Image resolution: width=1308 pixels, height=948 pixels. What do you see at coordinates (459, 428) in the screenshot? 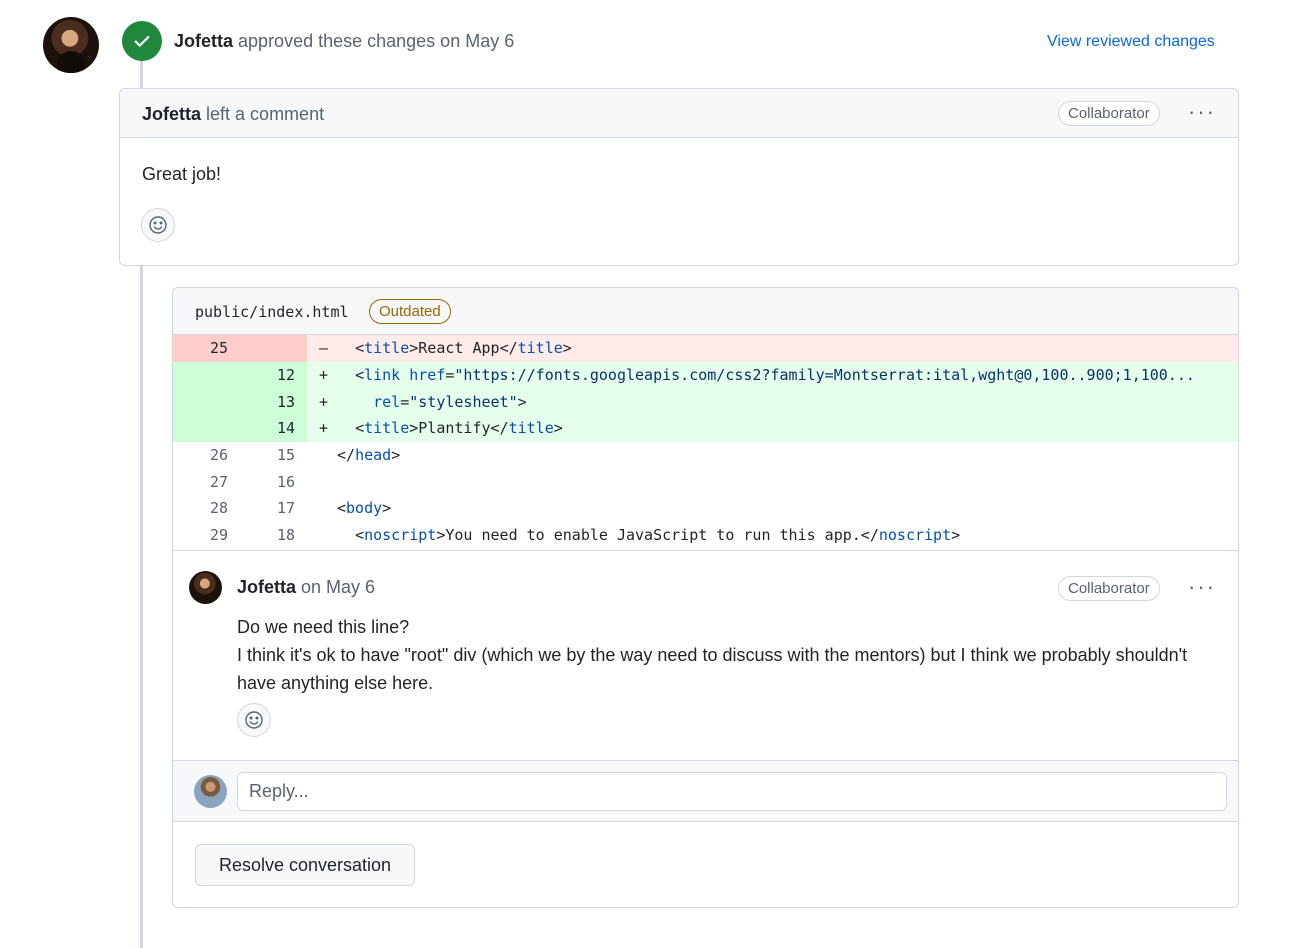
I see `code-line: <title>Plantify</title>` at bounding box center [459, 428].